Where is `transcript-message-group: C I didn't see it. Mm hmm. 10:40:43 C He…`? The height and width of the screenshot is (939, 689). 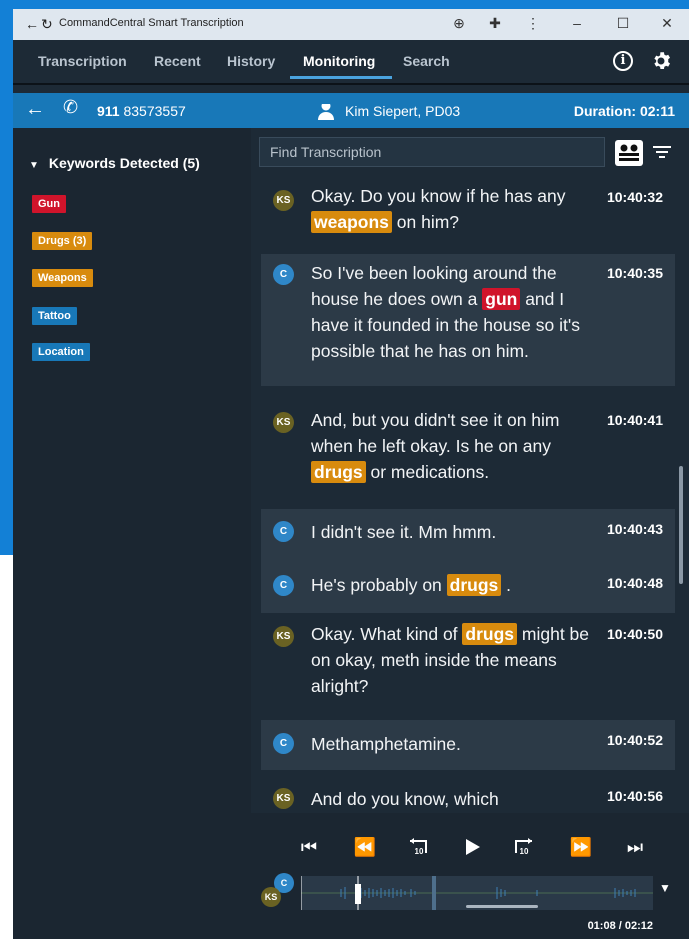 transcript-message-group: C I didn't see it. Mm hmm. 10:40:43 C He… is located at coordinates (468, 561).